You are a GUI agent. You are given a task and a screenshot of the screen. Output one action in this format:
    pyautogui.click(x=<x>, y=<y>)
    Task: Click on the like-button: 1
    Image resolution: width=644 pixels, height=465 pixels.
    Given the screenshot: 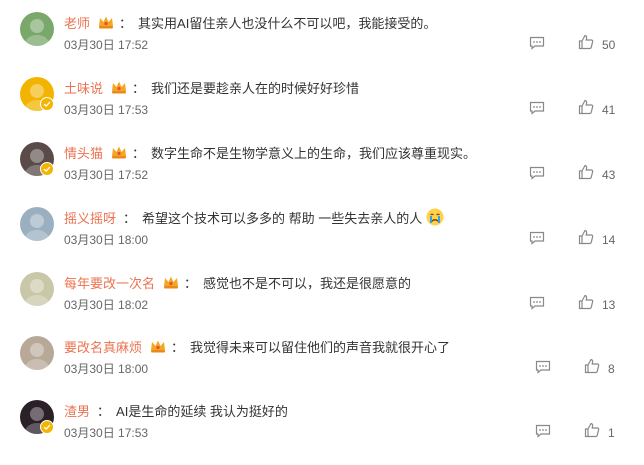 What is the action you would take?
    pyautogui.click(x=599, y=432)
    